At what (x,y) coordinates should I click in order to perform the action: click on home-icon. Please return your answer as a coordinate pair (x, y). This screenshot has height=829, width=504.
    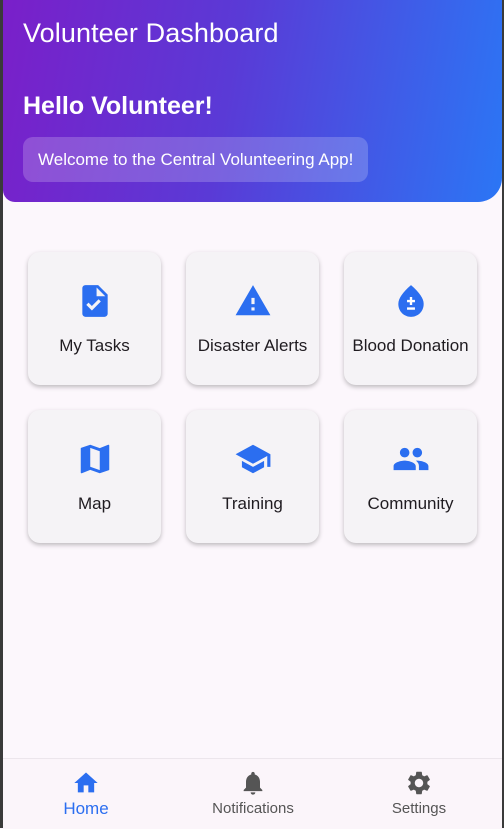
    Looking at the image, I should click on (86, 782).